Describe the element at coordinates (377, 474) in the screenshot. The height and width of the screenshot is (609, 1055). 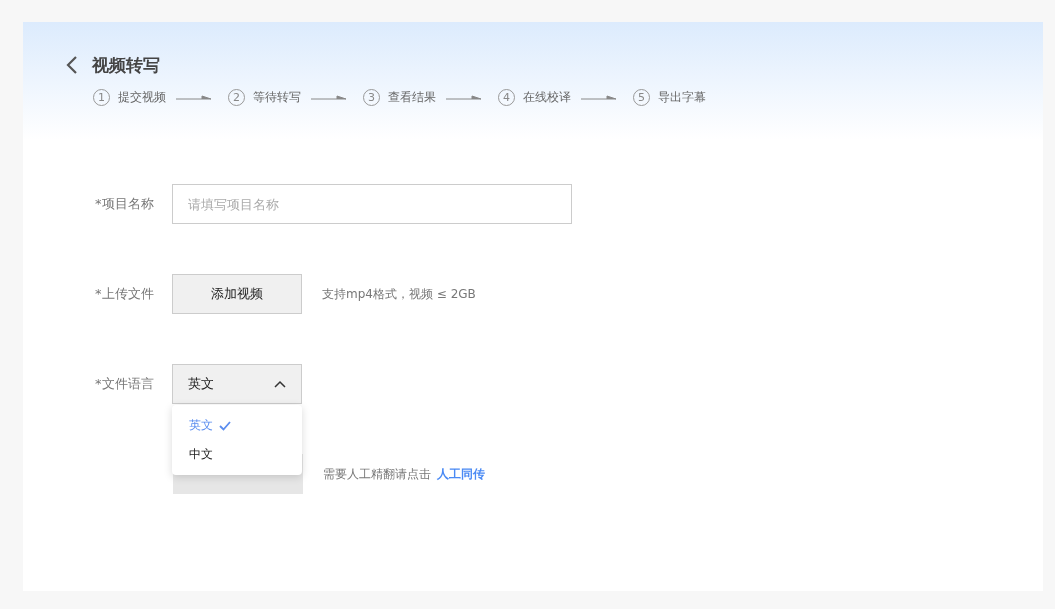
I see `submit-hint: 需要人工精翻请点击` at that location.